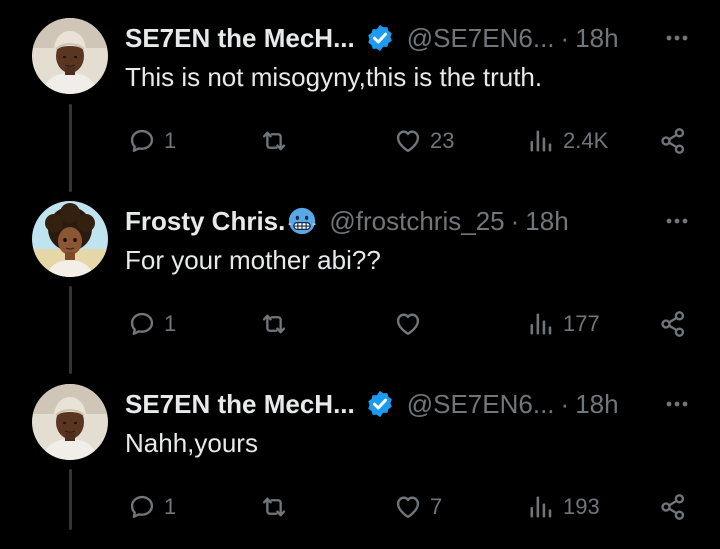 This screenshot has width=720, height=549. What do you see at coordinates (436, 506) in the screenshot?
I see `like-count: 7` at bounding box center [436, 506].